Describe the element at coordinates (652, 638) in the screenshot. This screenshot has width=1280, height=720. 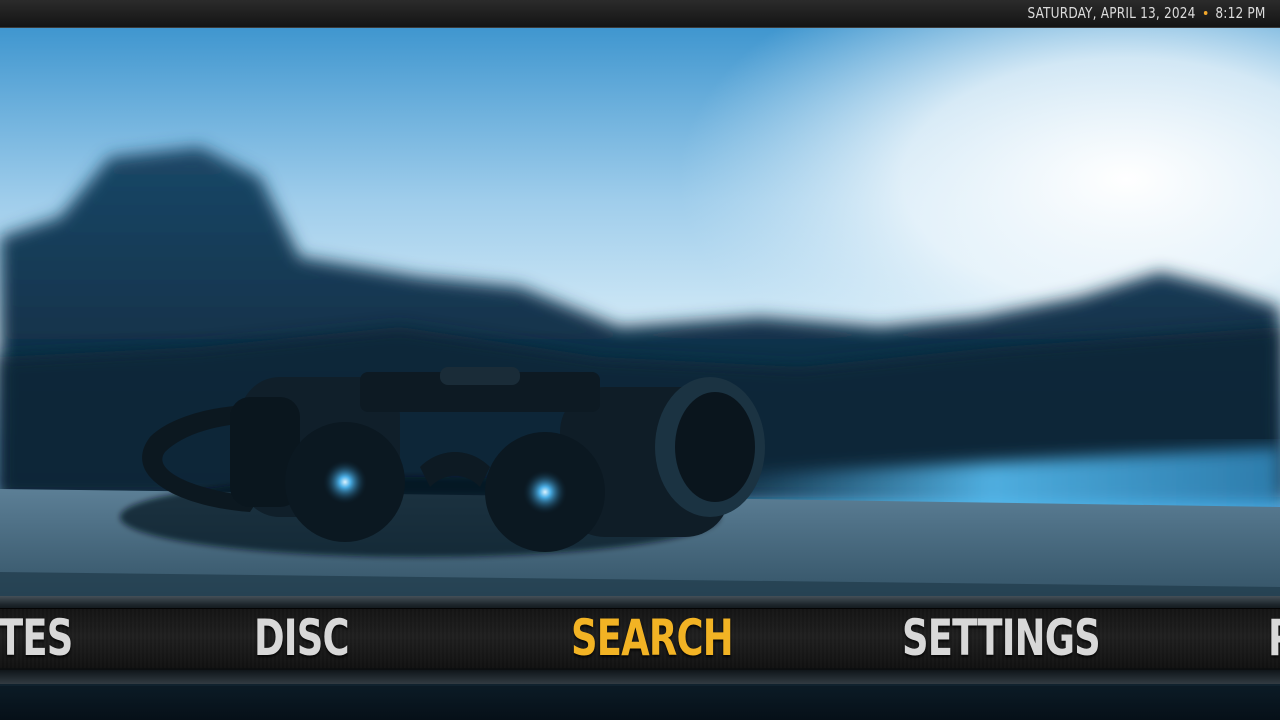
I see `menu-item-search: SEARCH` at that location.